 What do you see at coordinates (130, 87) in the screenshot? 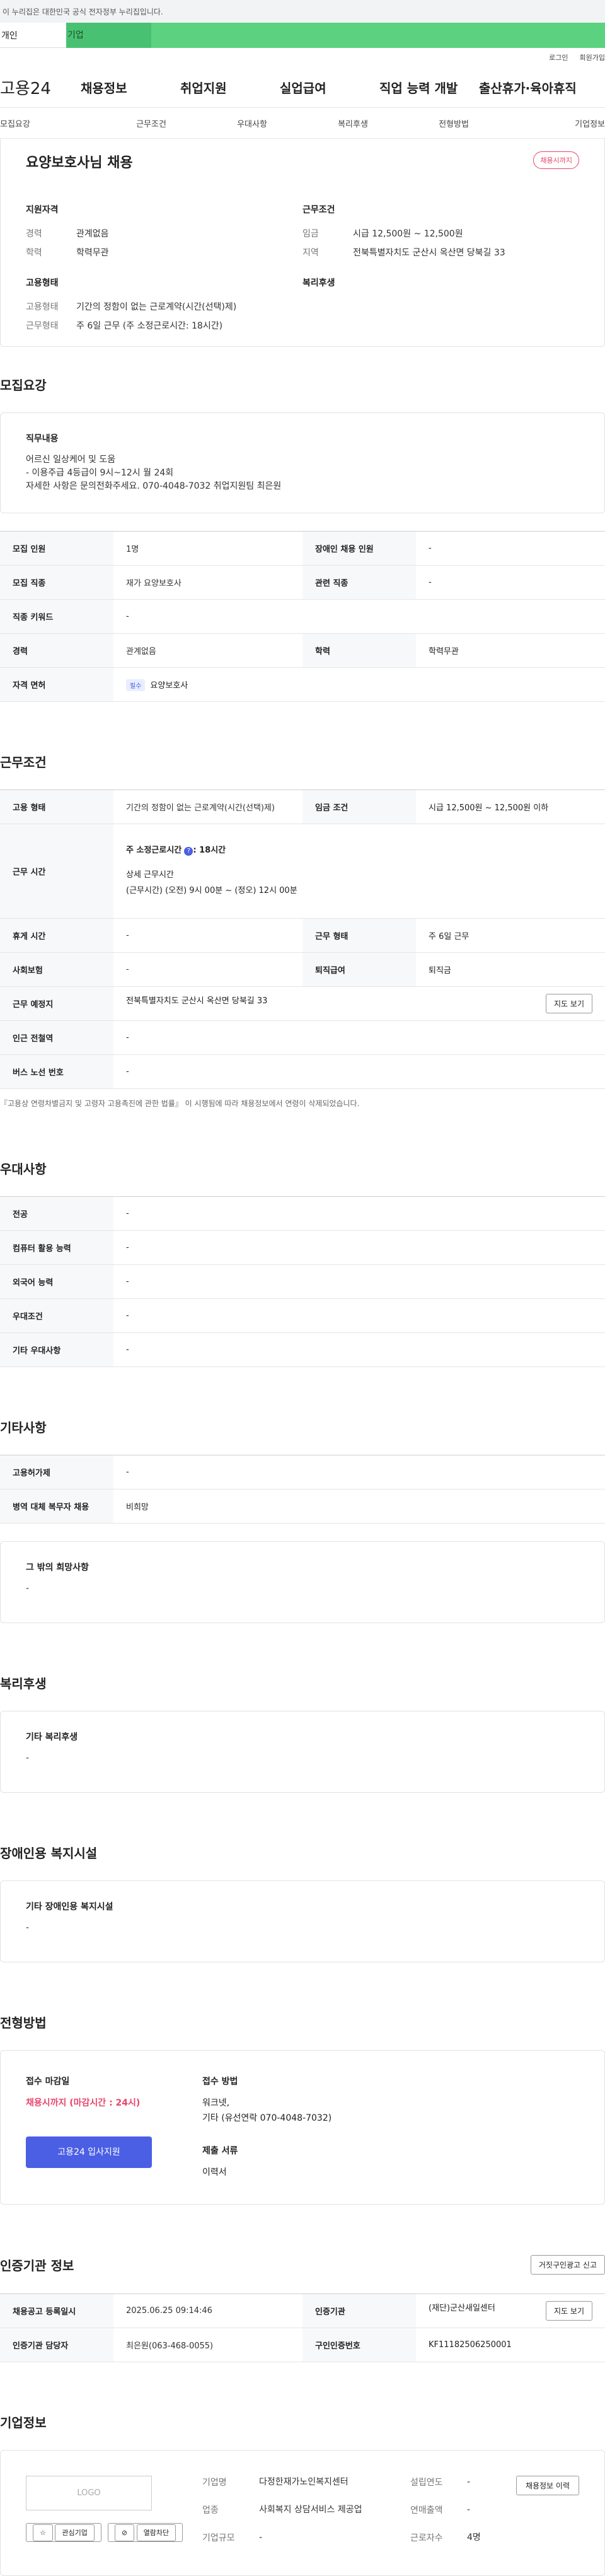
I see `gnb-item-jobs: 채용정보` at bounding box center [130, 87].